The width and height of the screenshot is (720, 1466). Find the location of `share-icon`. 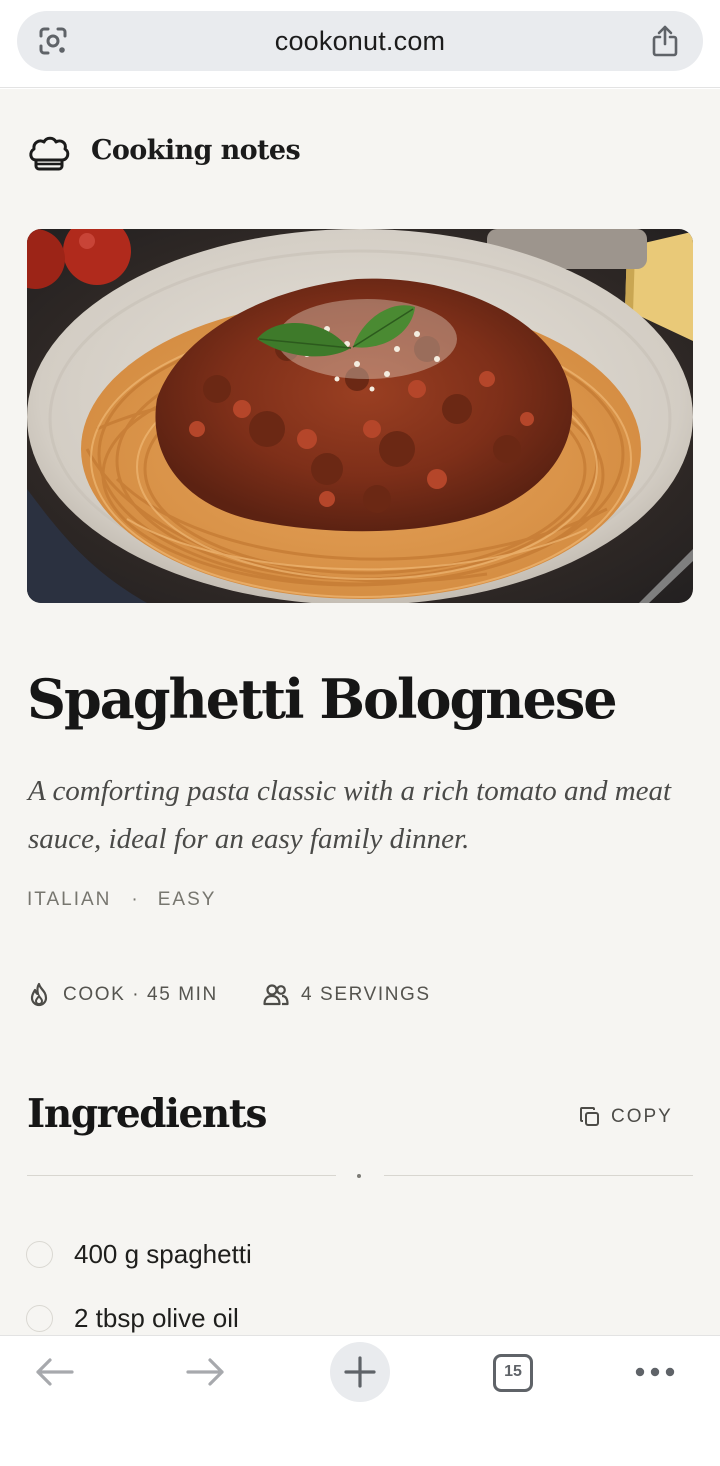

share-icon is located at coordinates (665, 41).